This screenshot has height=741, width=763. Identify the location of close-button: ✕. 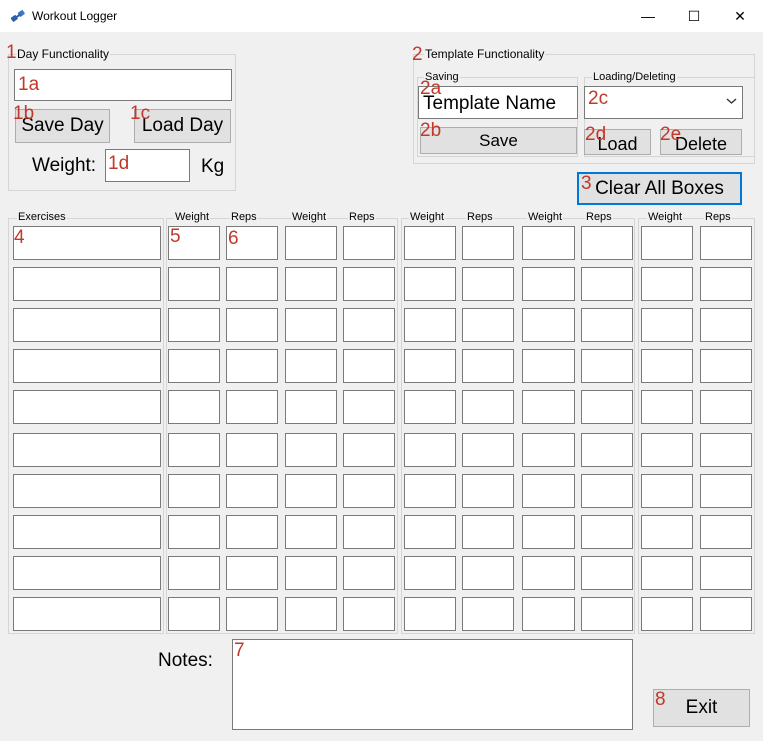
(740, 16).